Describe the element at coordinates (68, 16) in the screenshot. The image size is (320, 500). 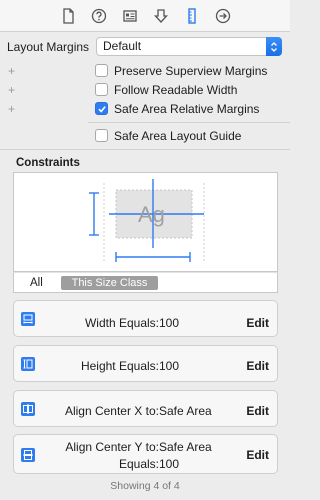
I see `file-icon` at that location.